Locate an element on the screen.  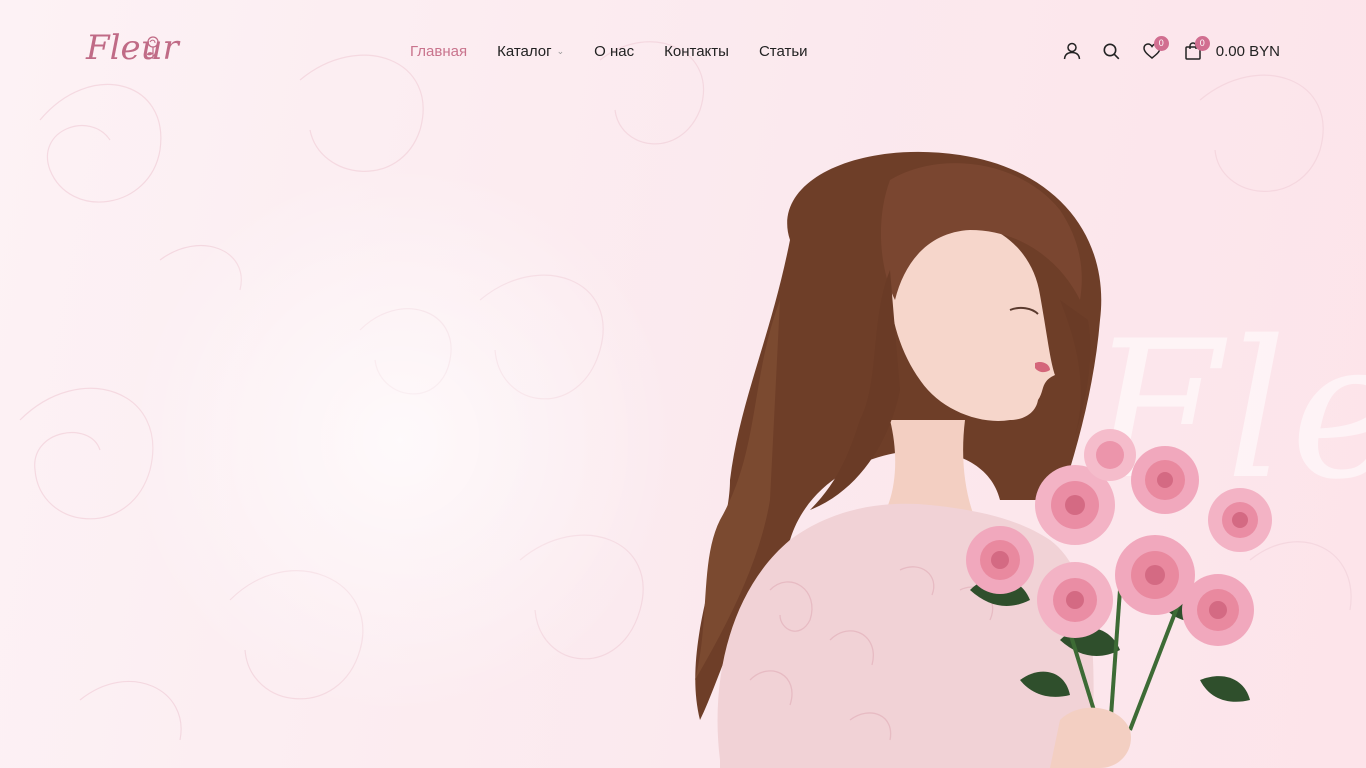
nav-item-label: О нас is located at coordinates (614, 51).